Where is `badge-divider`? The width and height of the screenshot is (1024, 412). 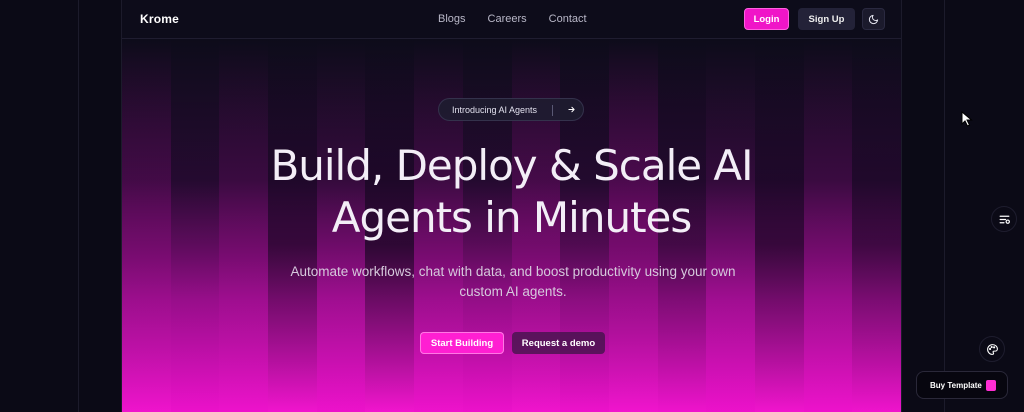
badge-divider is located at coordinates (552, 110).